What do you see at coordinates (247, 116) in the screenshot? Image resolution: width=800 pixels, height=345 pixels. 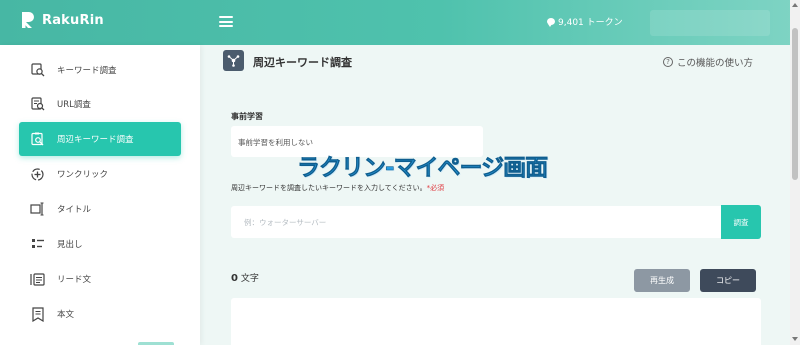 I see `pretraining-label: 事前学習` at bounding box center [247, 116].